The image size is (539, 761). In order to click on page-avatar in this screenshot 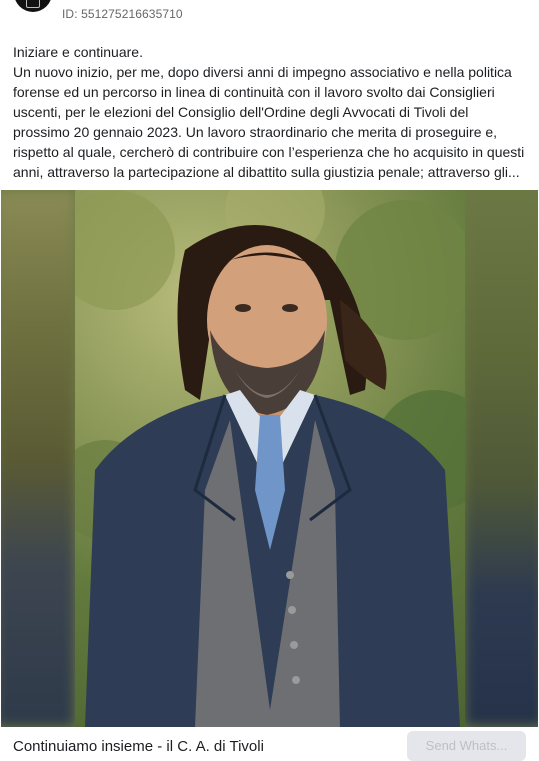, I will do `click(33, 6)`.